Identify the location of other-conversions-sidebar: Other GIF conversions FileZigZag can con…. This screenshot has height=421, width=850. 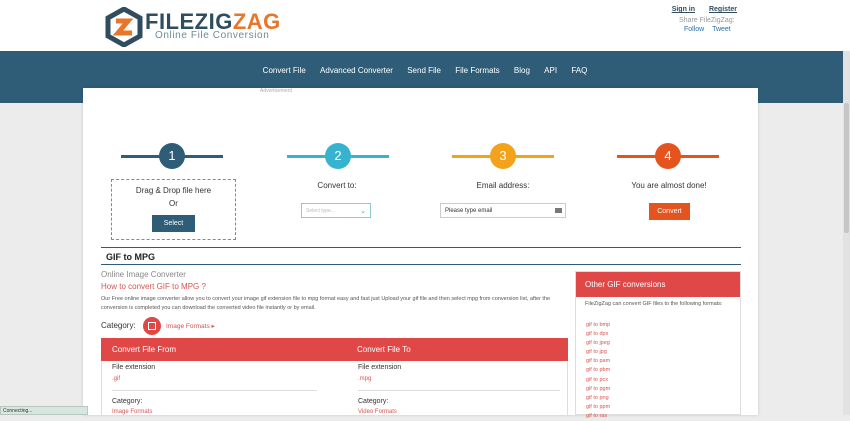
(658, 345).